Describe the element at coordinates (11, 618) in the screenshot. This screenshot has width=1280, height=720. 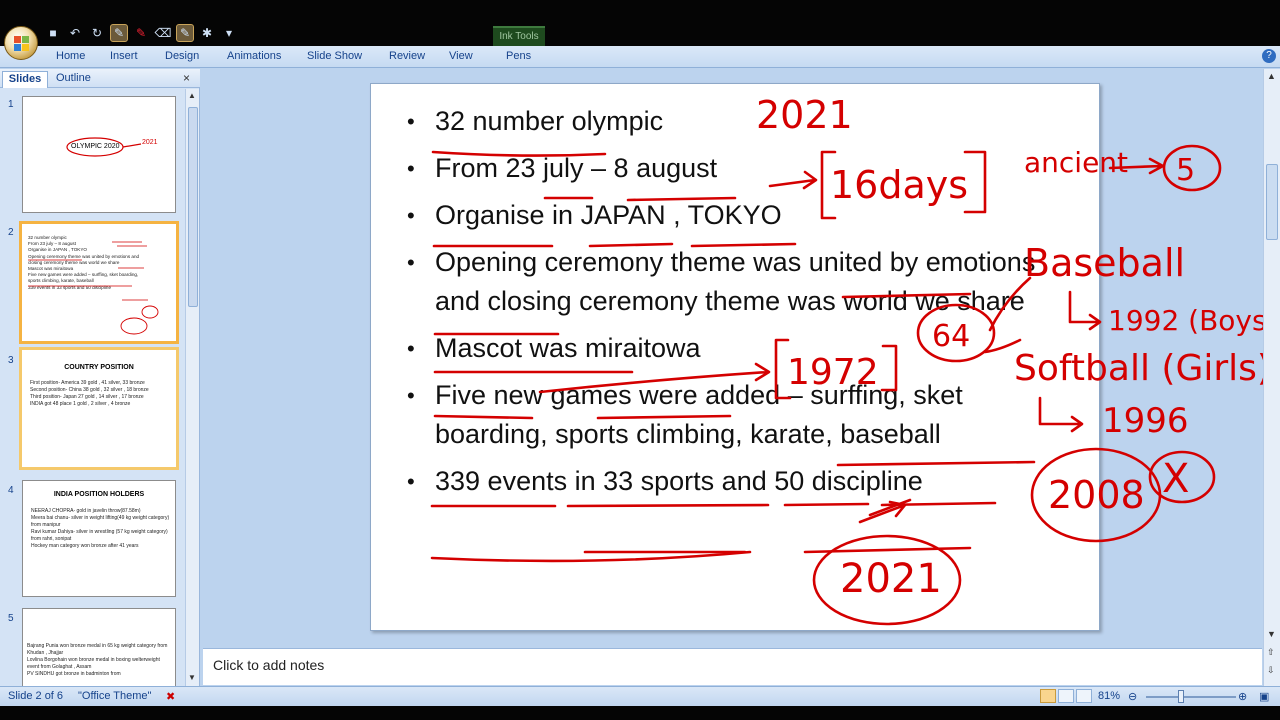
I see `slide-number: 5` at that location.